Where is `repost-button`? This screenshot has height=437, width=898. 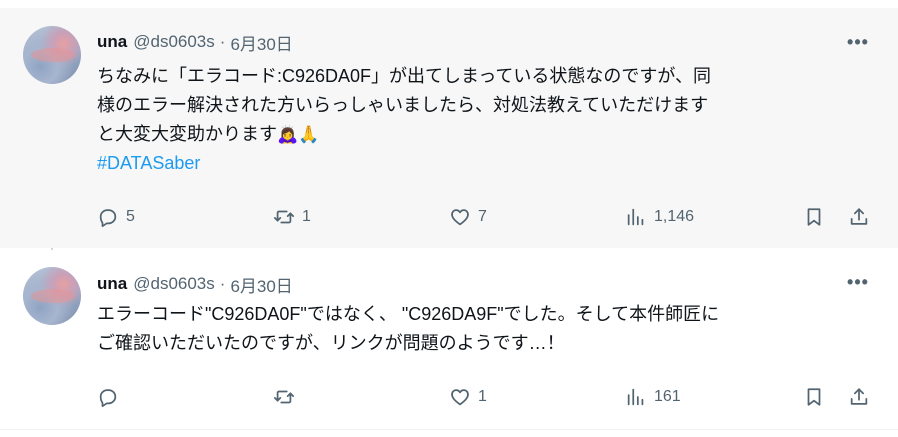
repost-button is located at coordinates (287, 397).